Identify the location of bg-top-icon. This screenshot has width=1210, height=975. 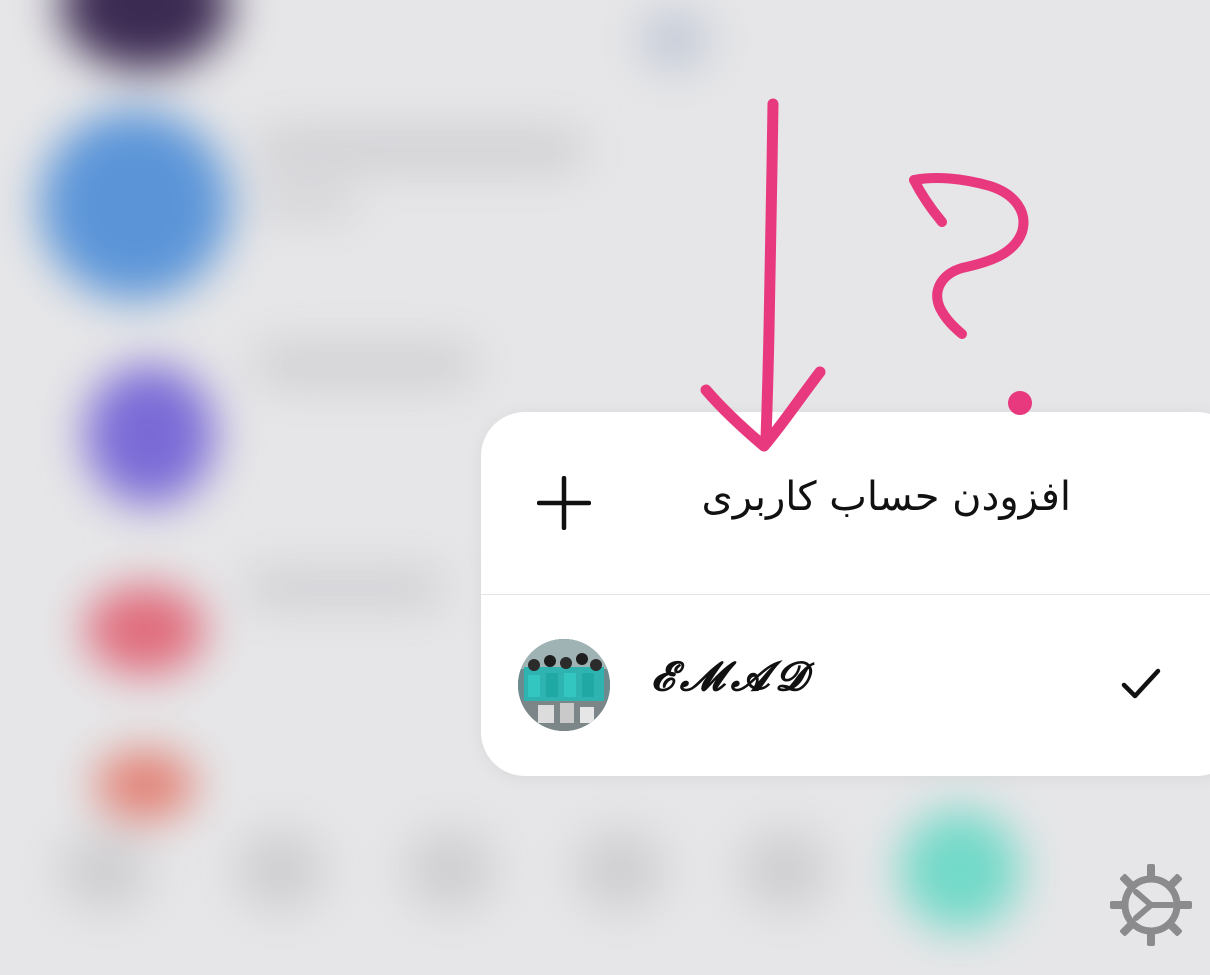
(675, 40).